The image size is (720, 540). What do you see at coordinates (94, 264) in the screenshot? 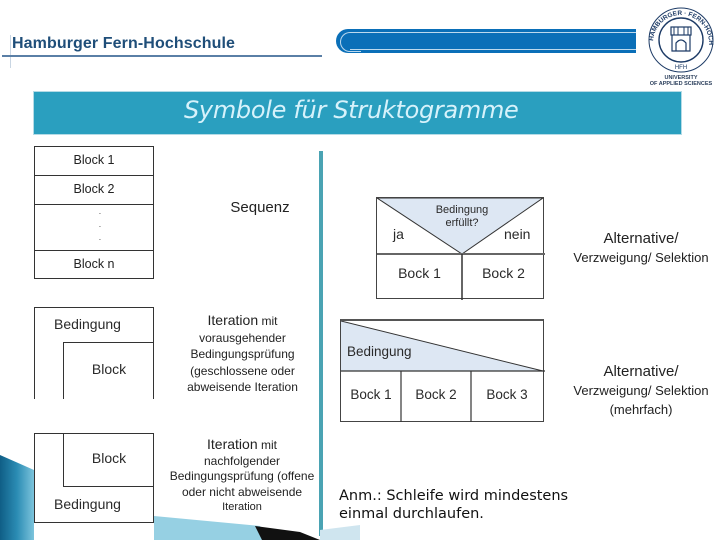
I see `sequence-block-n: Block n` at bounding box center [94, 264].